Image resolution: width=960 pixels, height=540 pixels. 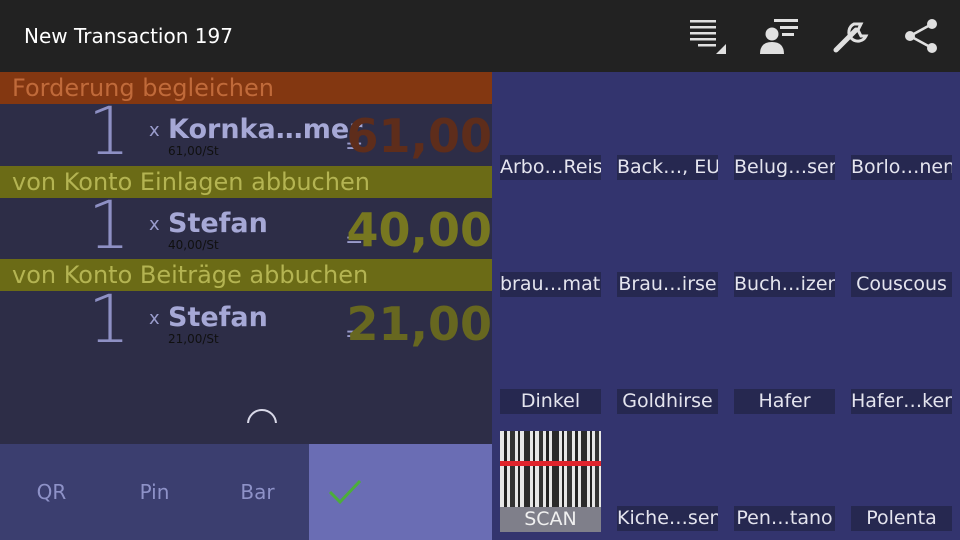 I want to click on transaction-header: von Konto Beiträge abbuchen, so click(x=246, y=275).